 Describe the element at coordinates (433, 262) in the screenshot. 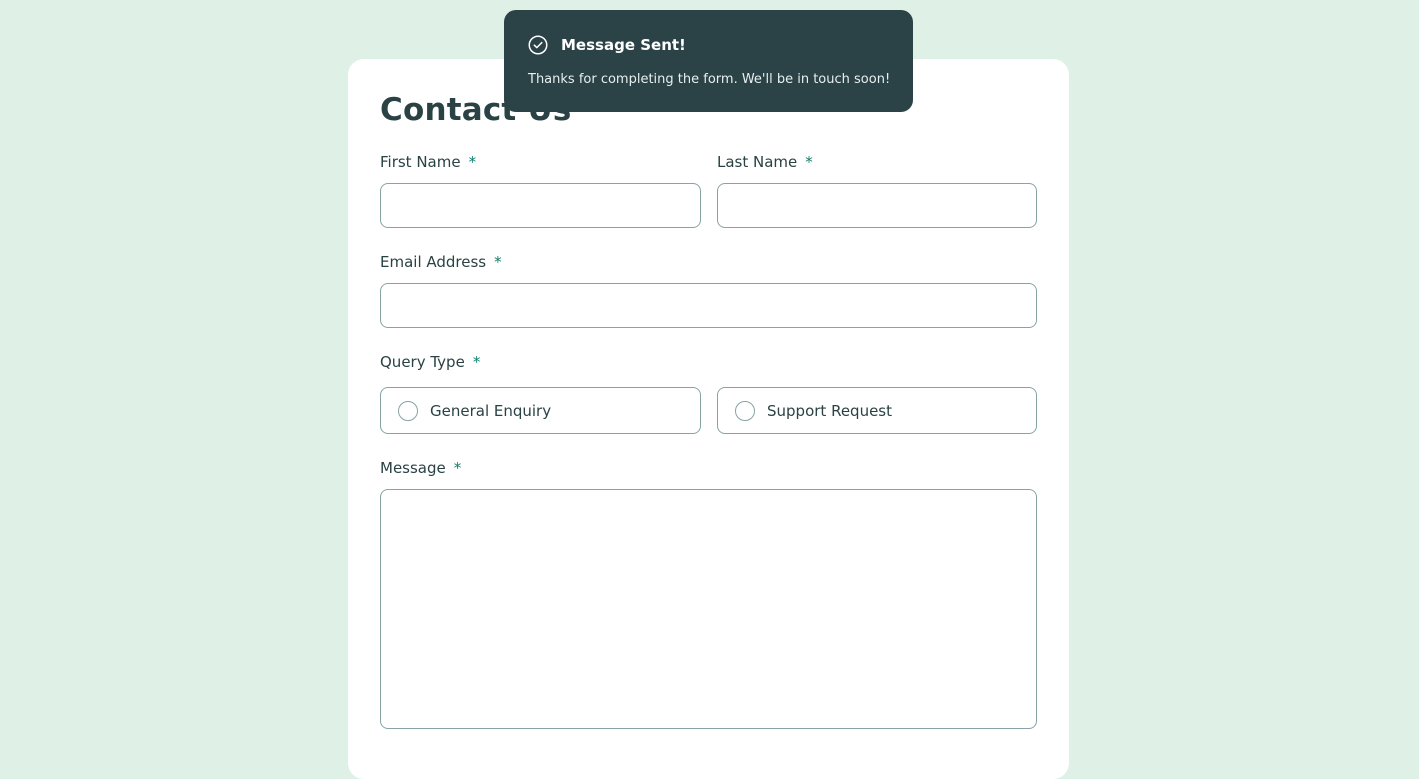

I see `email-label-text: Email Address` at that location.